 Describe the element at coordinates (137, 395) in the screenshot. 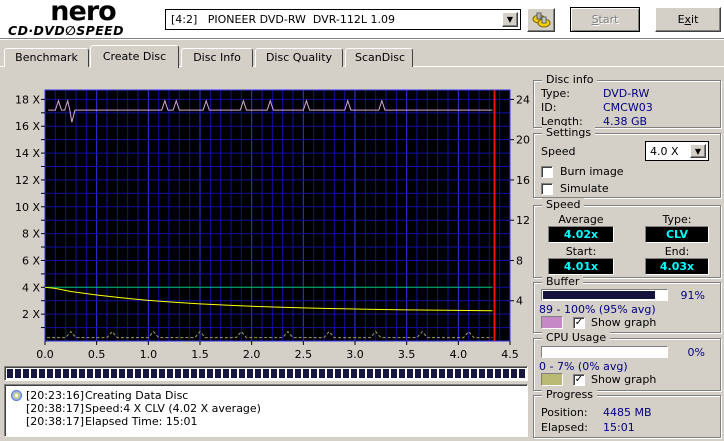

I see `log-text: Creating Data Disc` at that location.